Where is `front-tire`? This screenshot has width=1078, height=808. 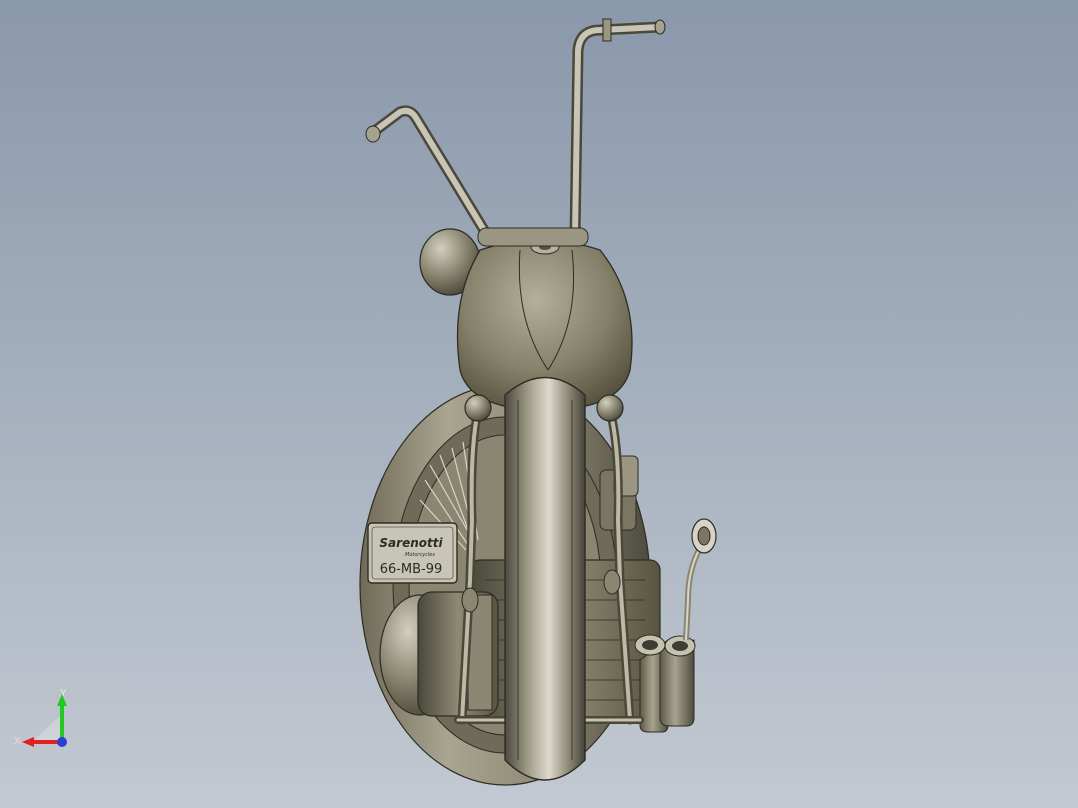
front-tire is located at coordinates (545, 578).